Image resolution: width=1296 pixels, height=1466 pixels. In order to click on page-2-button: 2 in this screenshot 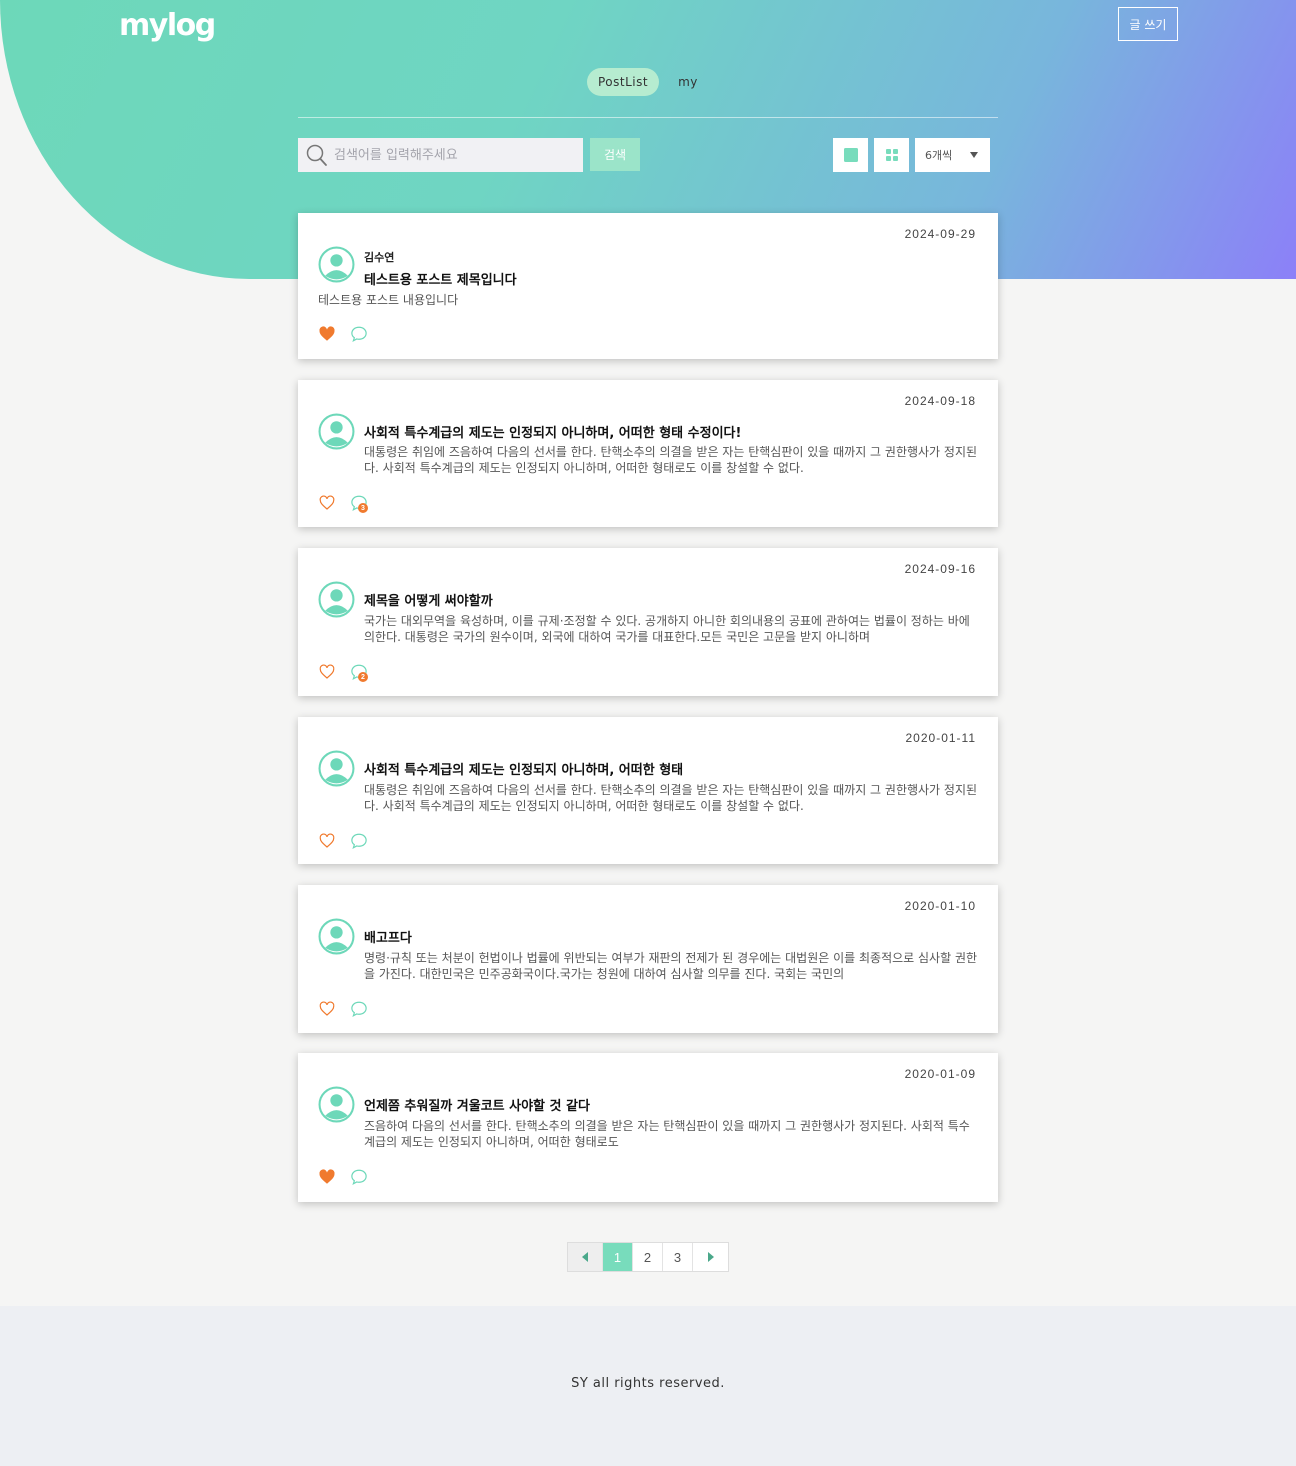, I will do `click(648, 1257)`.